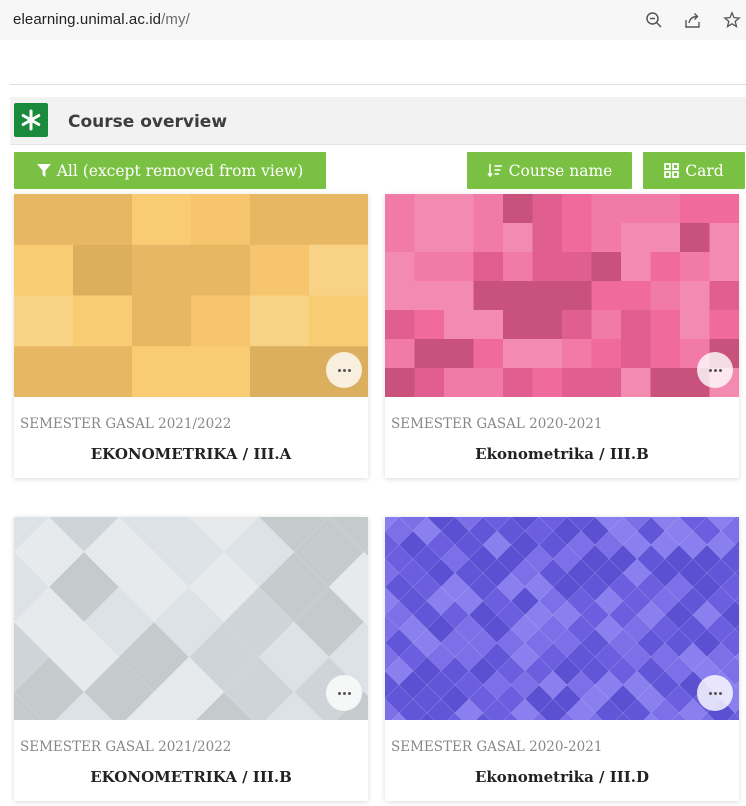  I want to click on view-dropdown-button: Card, so click(694, 170).